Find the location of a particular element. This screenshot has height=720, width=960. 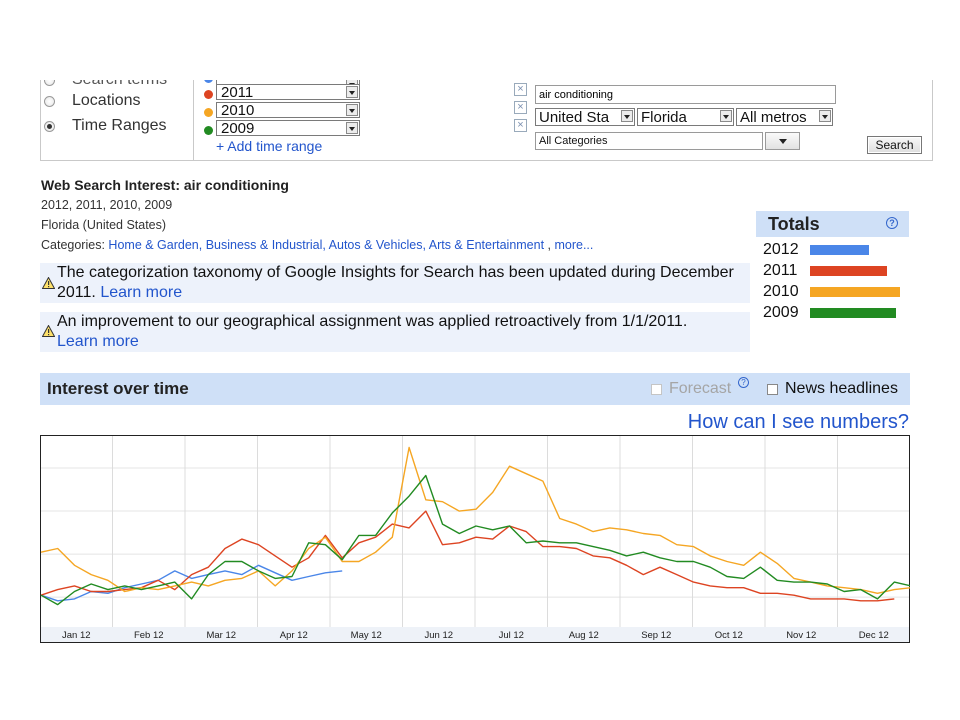

results-title: Web Search Interest: air conditioning is located at coordinates (165, 185).